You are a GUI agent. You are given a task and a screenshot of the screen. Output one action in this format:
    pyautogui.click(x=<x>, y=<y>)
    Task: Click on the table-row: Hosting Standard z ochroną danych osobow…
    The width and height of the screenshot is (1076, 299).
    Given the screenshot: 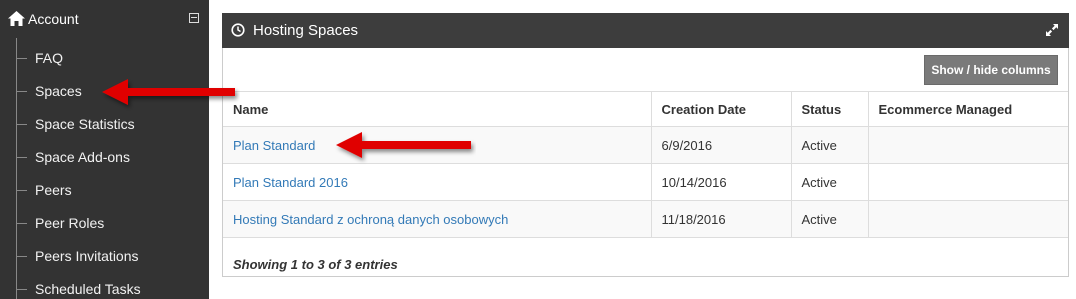 What is the action you would take?
    pyautogui.click(x=645, y=219)
    